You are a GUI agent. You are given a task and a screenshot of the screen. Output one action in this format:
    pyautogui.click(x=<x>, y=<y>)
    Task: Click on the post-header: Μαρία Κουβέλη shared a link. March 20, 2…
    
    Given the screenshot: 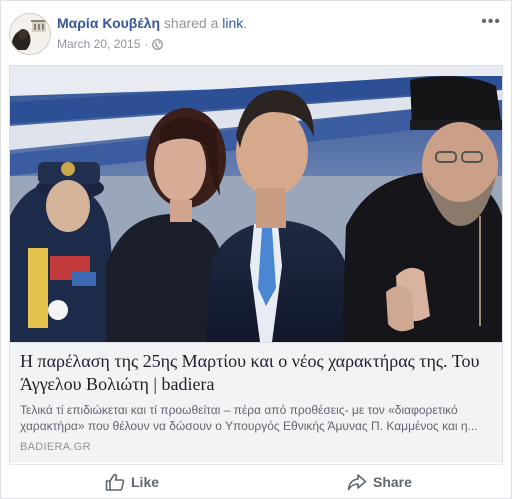 What is the action you would take?
    pyautogui.click(x=256, y=32)
    